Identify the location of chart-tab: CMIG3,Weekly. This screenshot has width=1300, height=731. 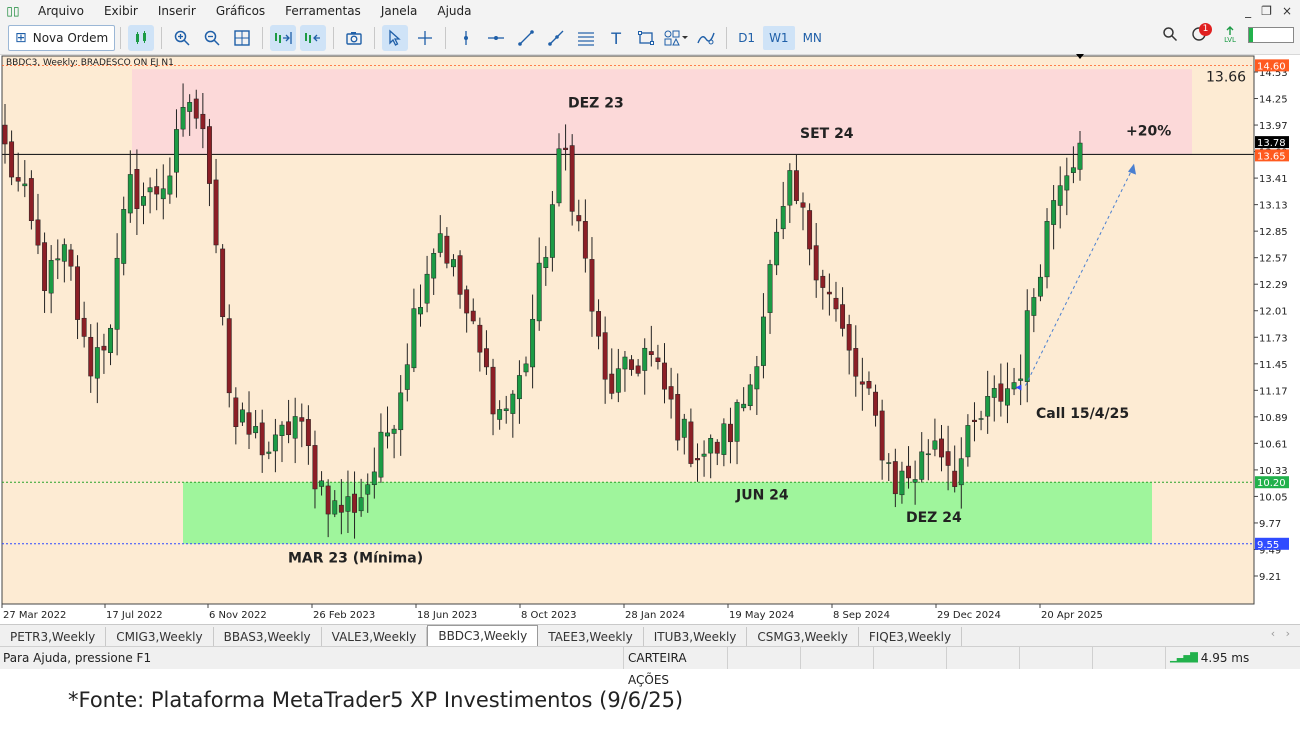
(160, 637).